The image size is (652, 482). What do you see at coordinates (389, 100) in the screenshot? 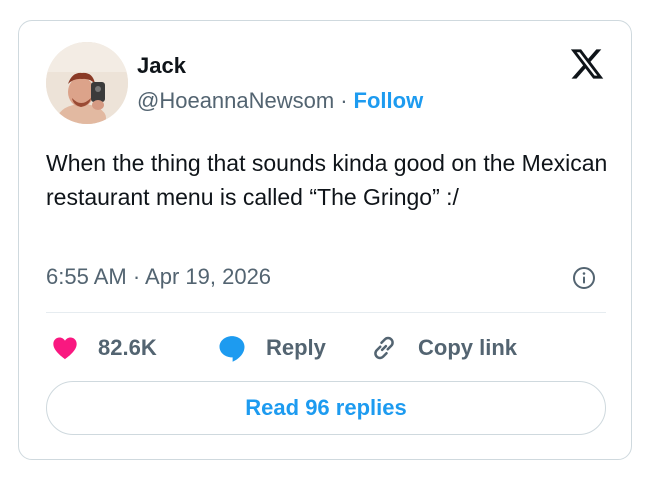
I see `follow-button: Follow` at bounding box center [389, 100].